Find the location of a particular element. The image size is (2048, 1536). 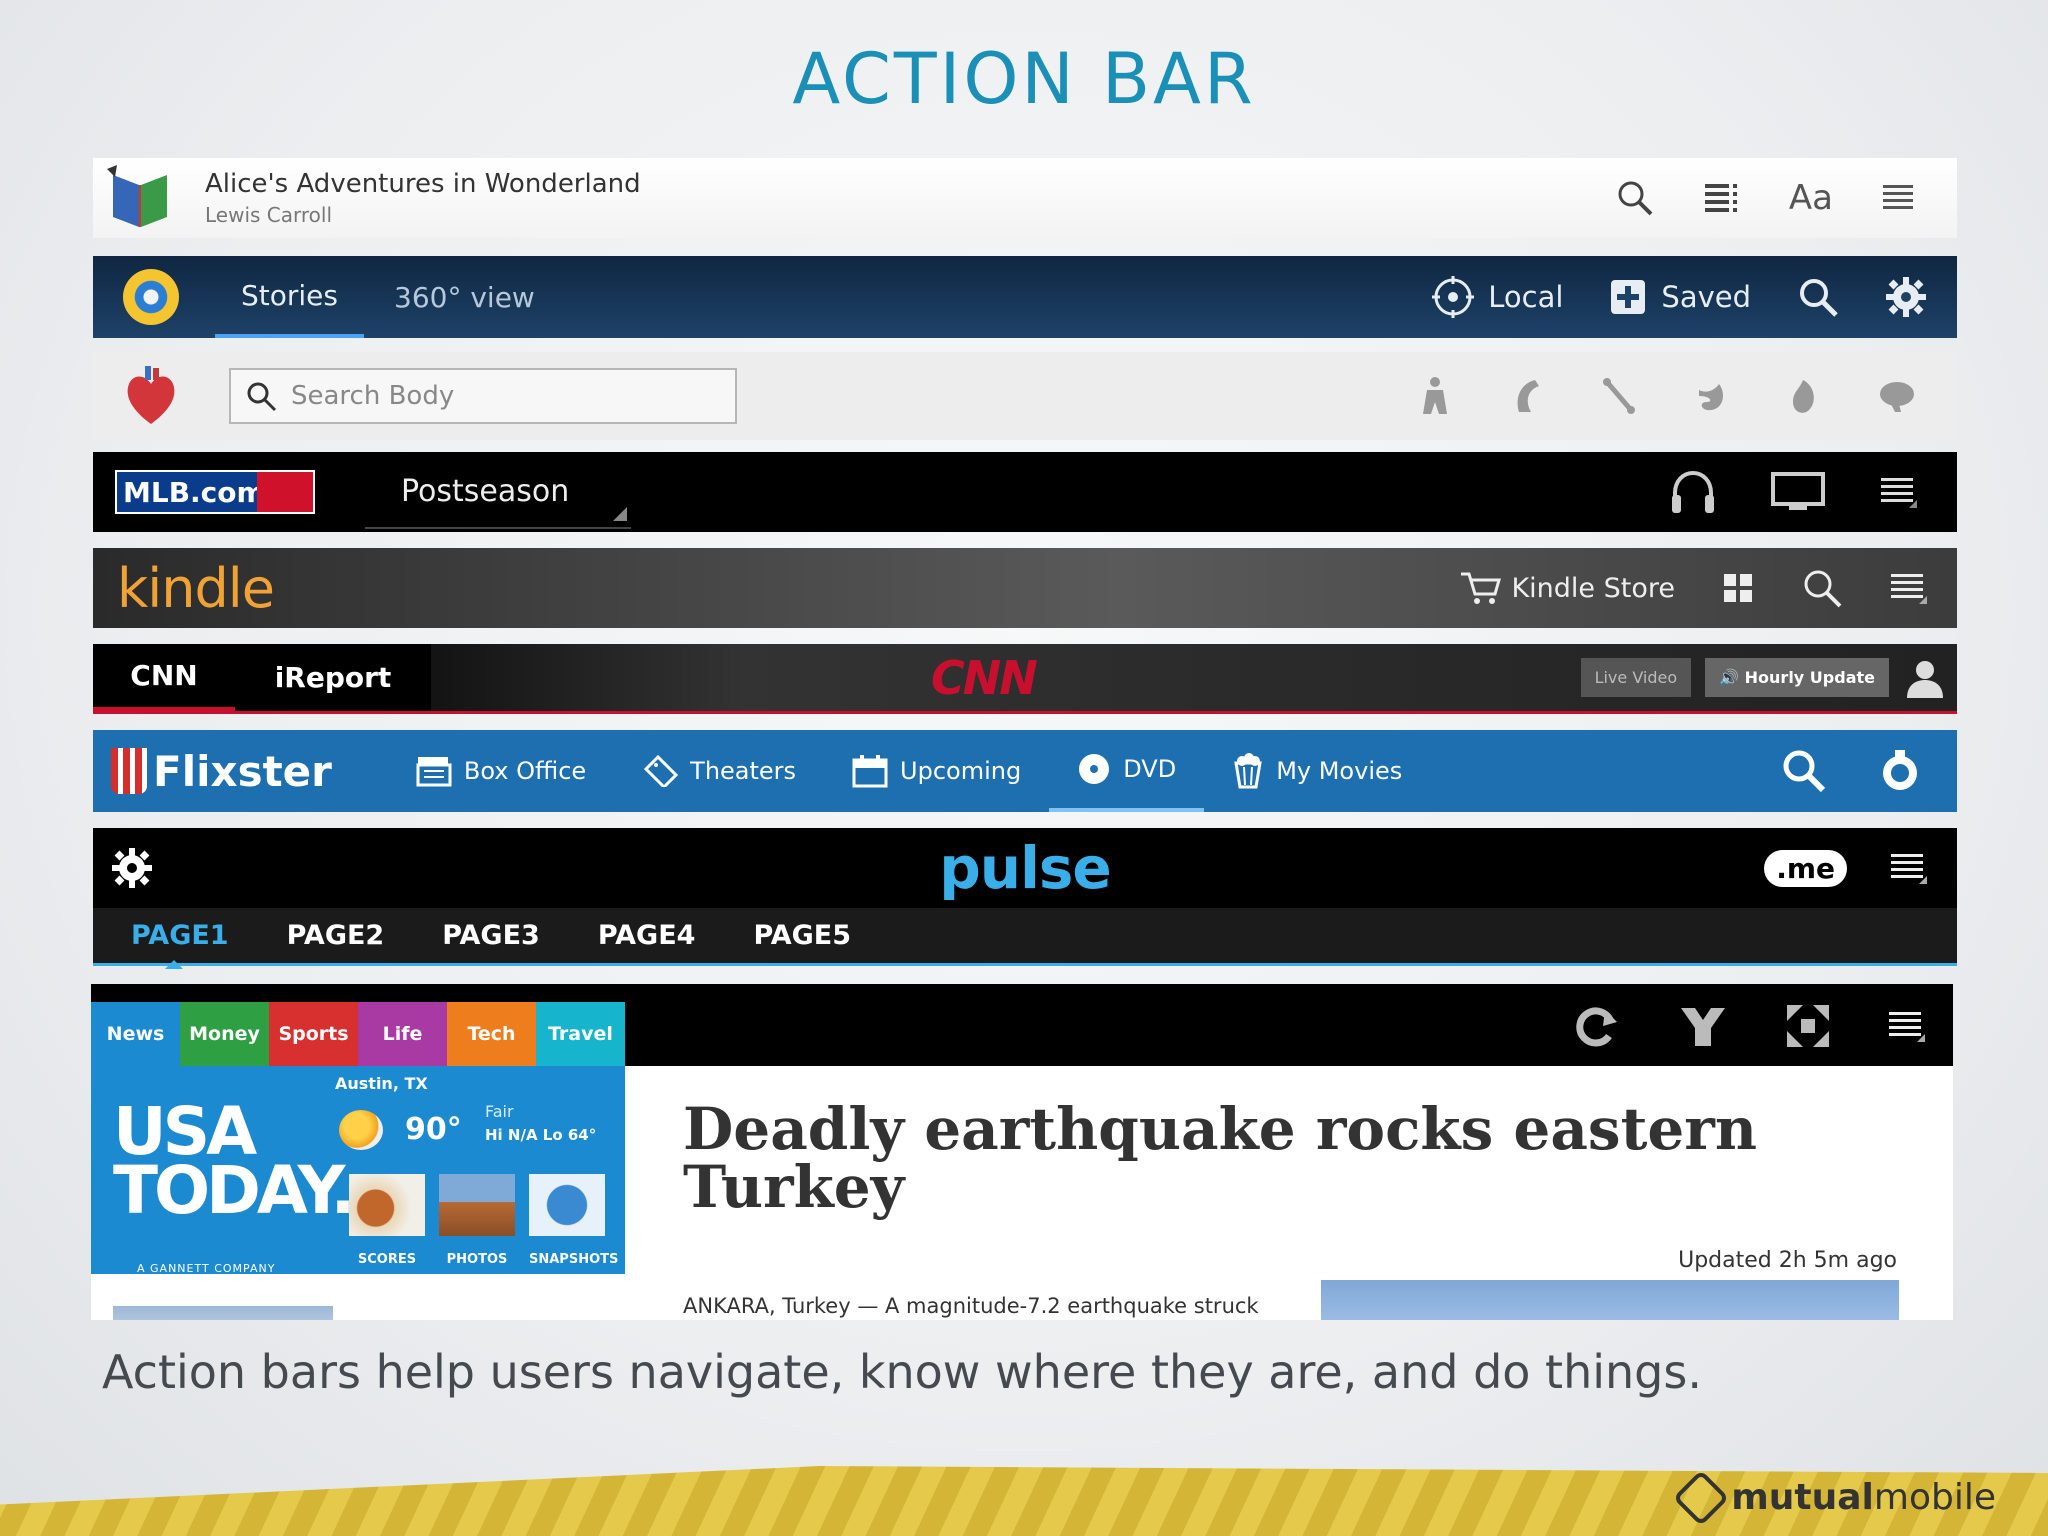

pulse-actions: .me is located at coordinates (1846, 868).